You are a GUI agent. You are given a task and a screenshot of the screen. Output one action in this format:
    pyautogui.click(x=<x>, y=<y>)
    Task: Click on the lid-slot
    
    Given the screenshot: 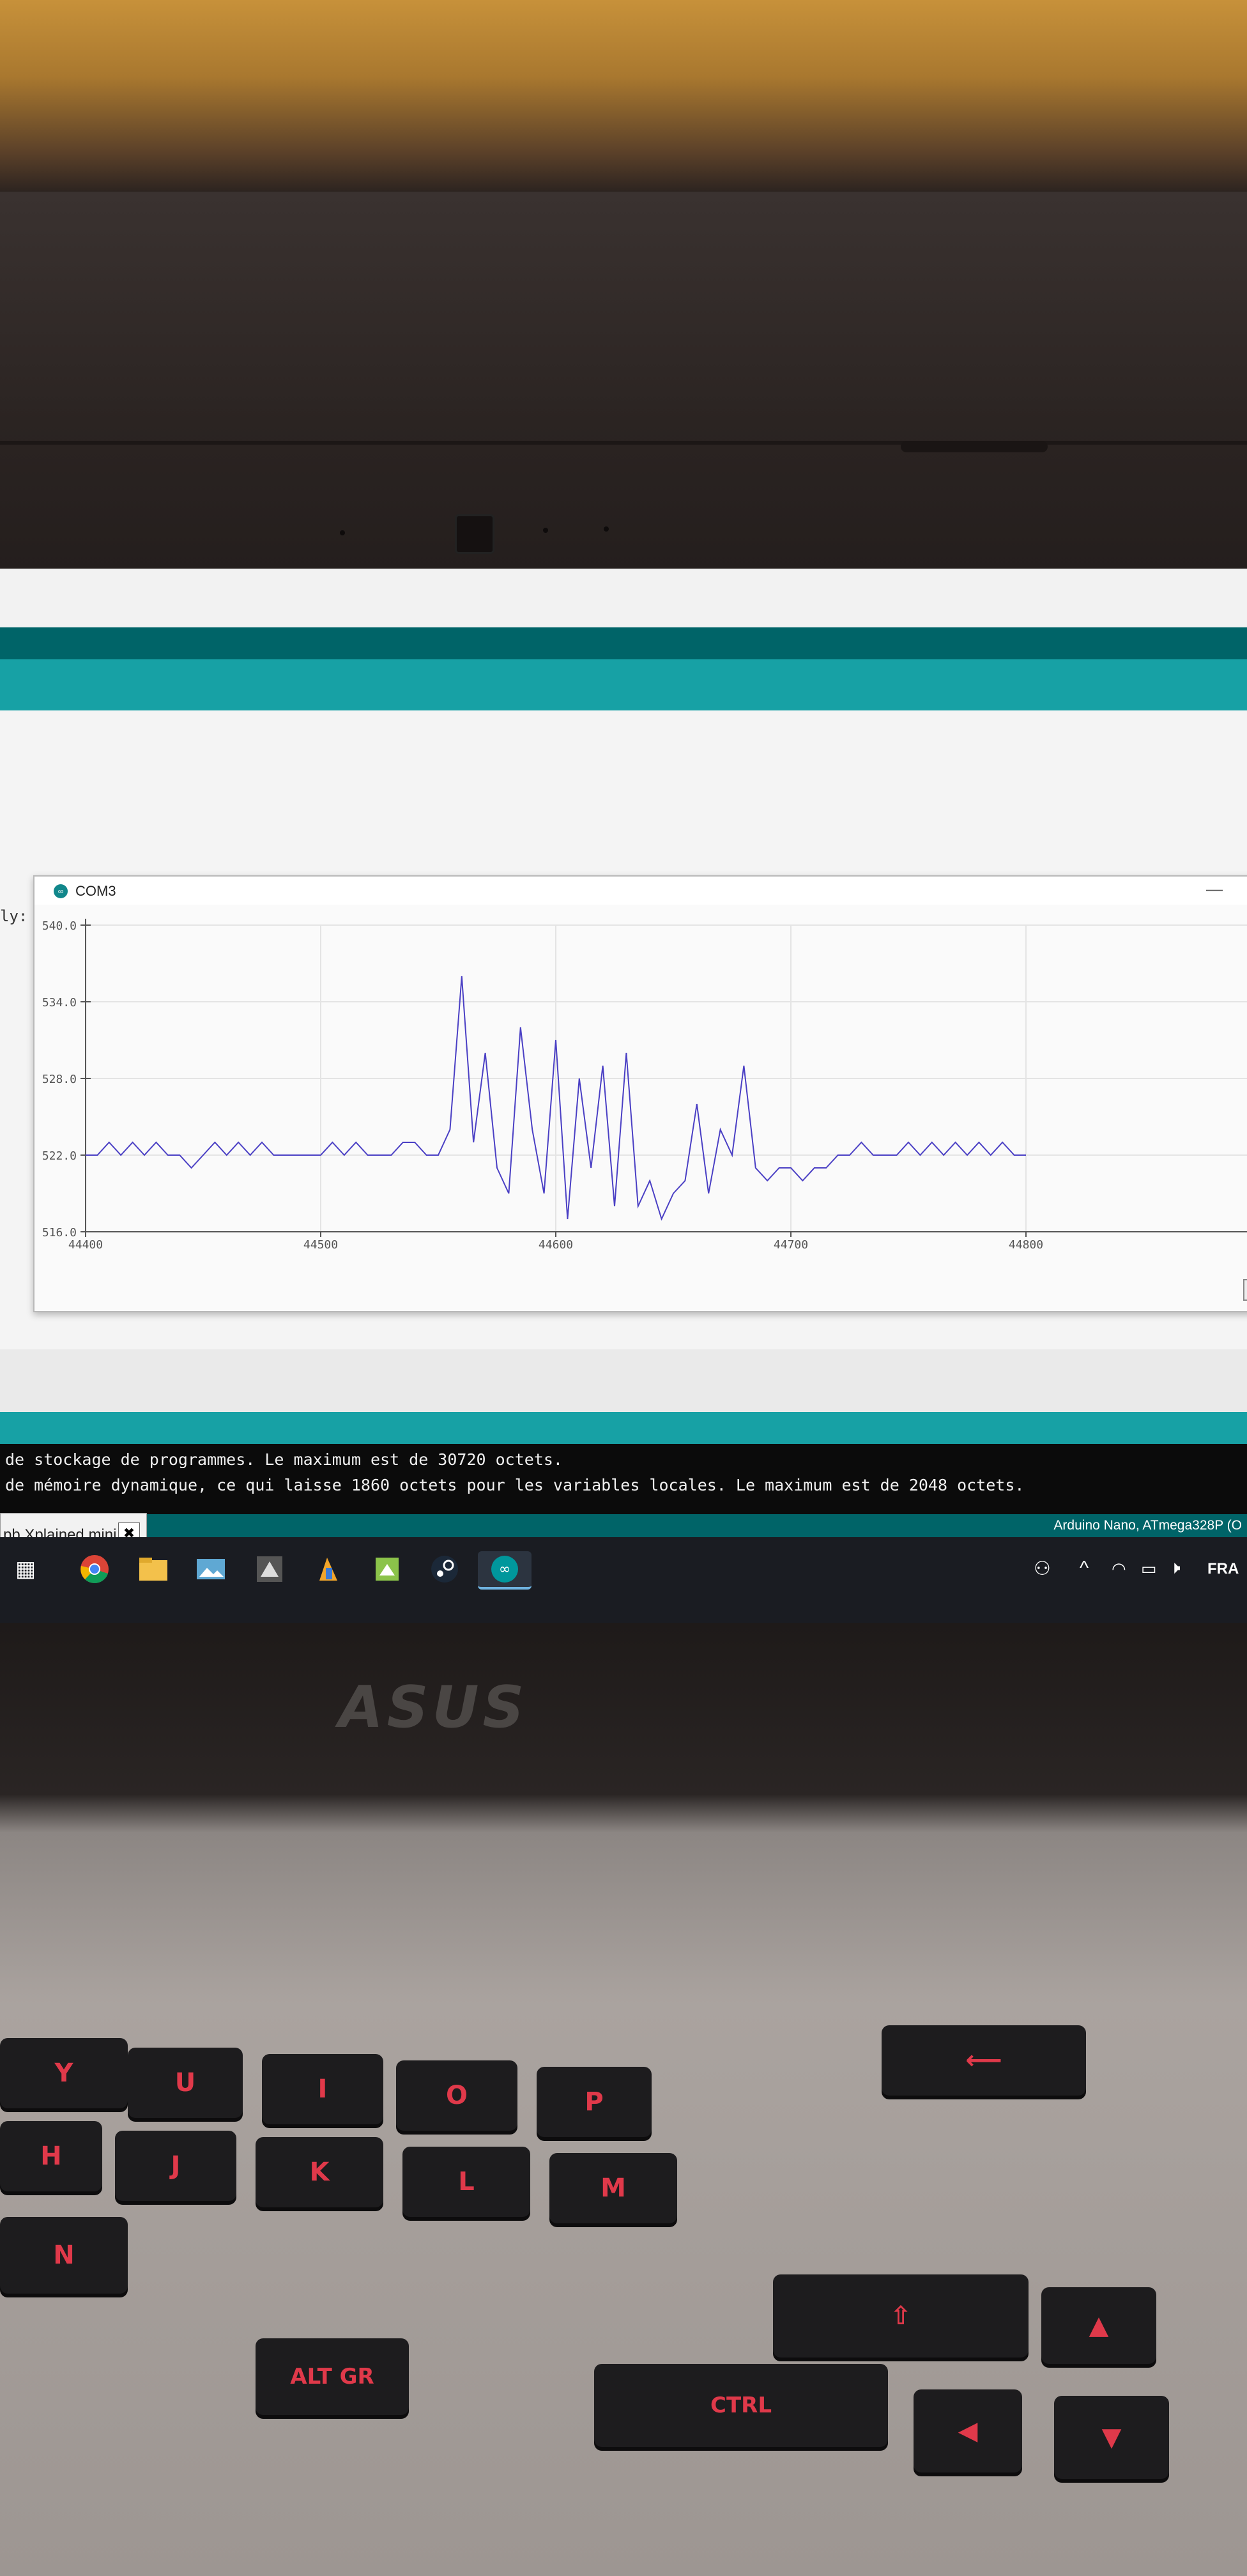 What is the action you would take?
    pyautogui.click(x=974, y=446)
    